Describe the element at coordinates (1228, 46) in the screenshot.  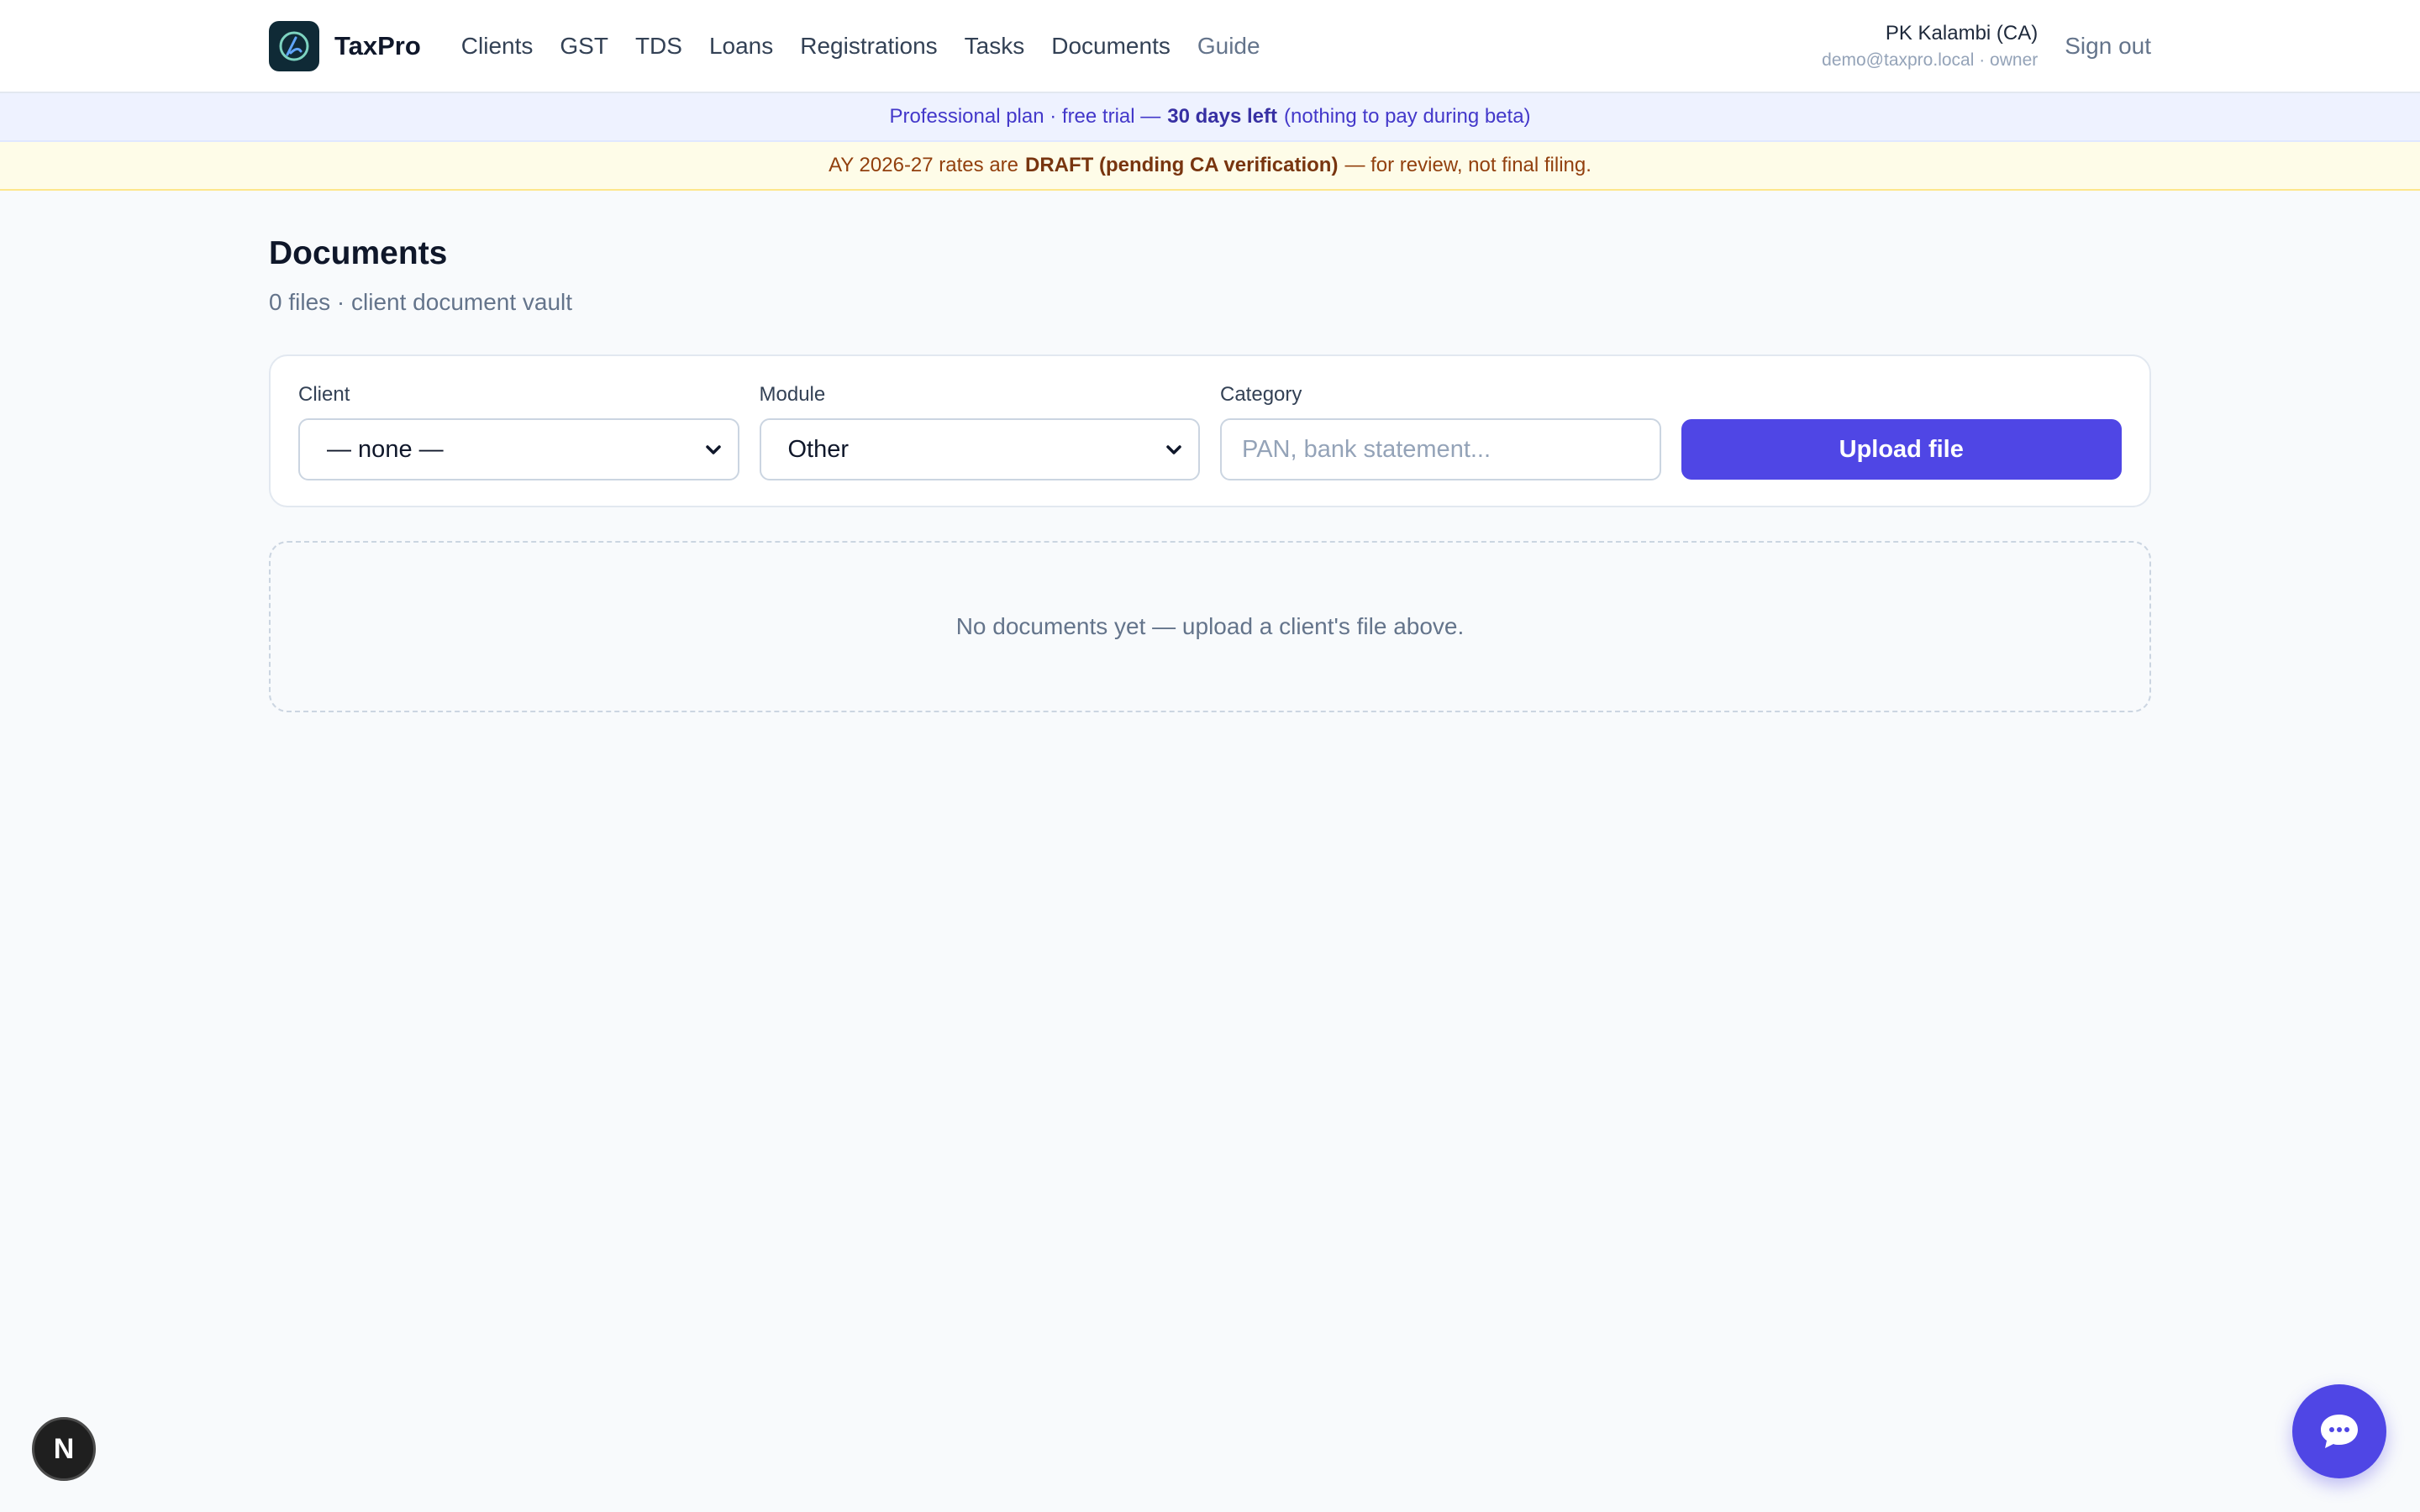
I see `nav-guide: Guide` at that location.